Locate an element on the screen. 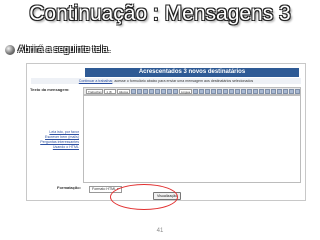 This screenshot has width=320, height=240. highlight-ellipse is located at coordinates (144, 197).